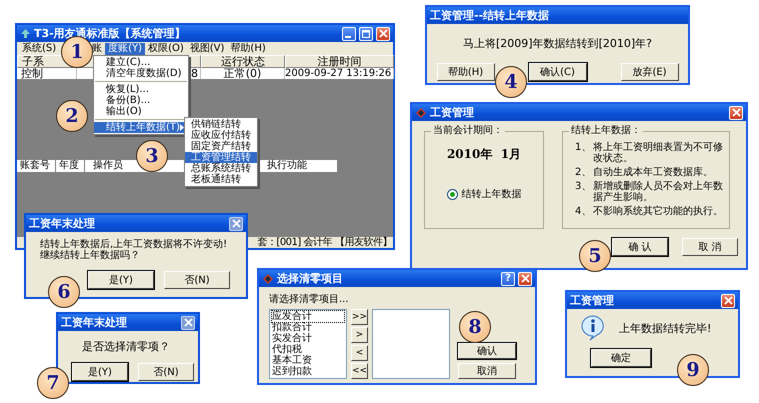  Describe the element at coordinates (221, 179) in the screenshot. I see `menu-item: 老板通结转` at that location.